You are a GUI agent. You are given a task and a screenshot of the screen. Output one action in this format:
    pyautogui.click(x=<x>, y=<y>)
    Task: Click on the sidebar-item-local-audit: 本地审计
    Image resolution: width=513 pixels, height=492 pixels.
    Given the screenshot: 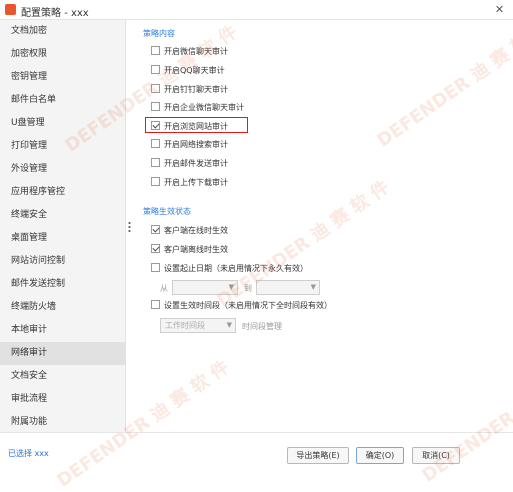 What is the action you would take?
    pyautogui.click(x=62, y=330)
    